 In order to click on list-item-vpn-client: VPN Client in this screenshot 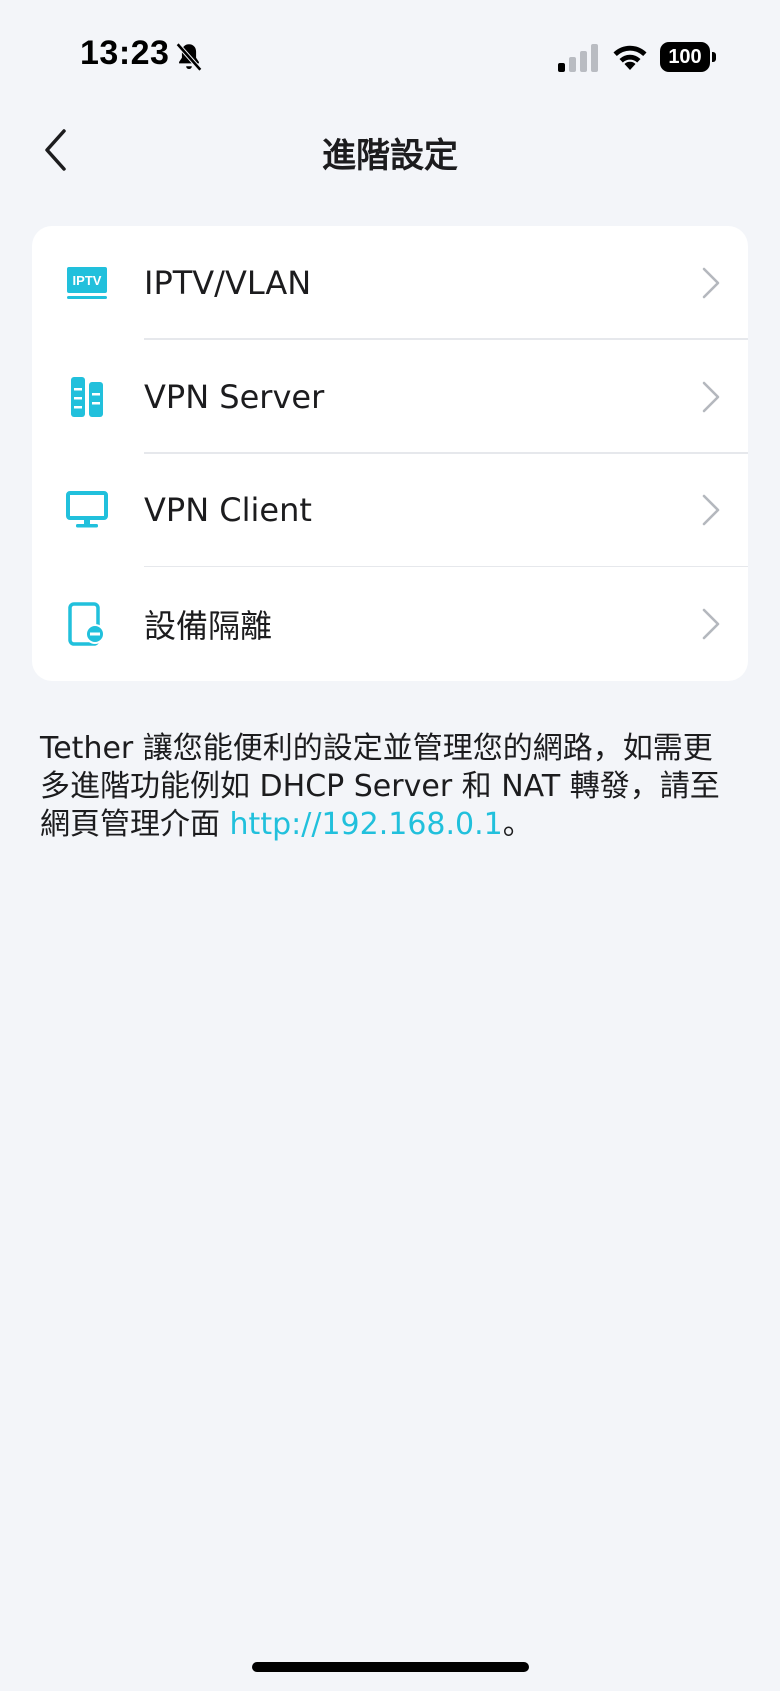, I will do `click(390, 511)`.